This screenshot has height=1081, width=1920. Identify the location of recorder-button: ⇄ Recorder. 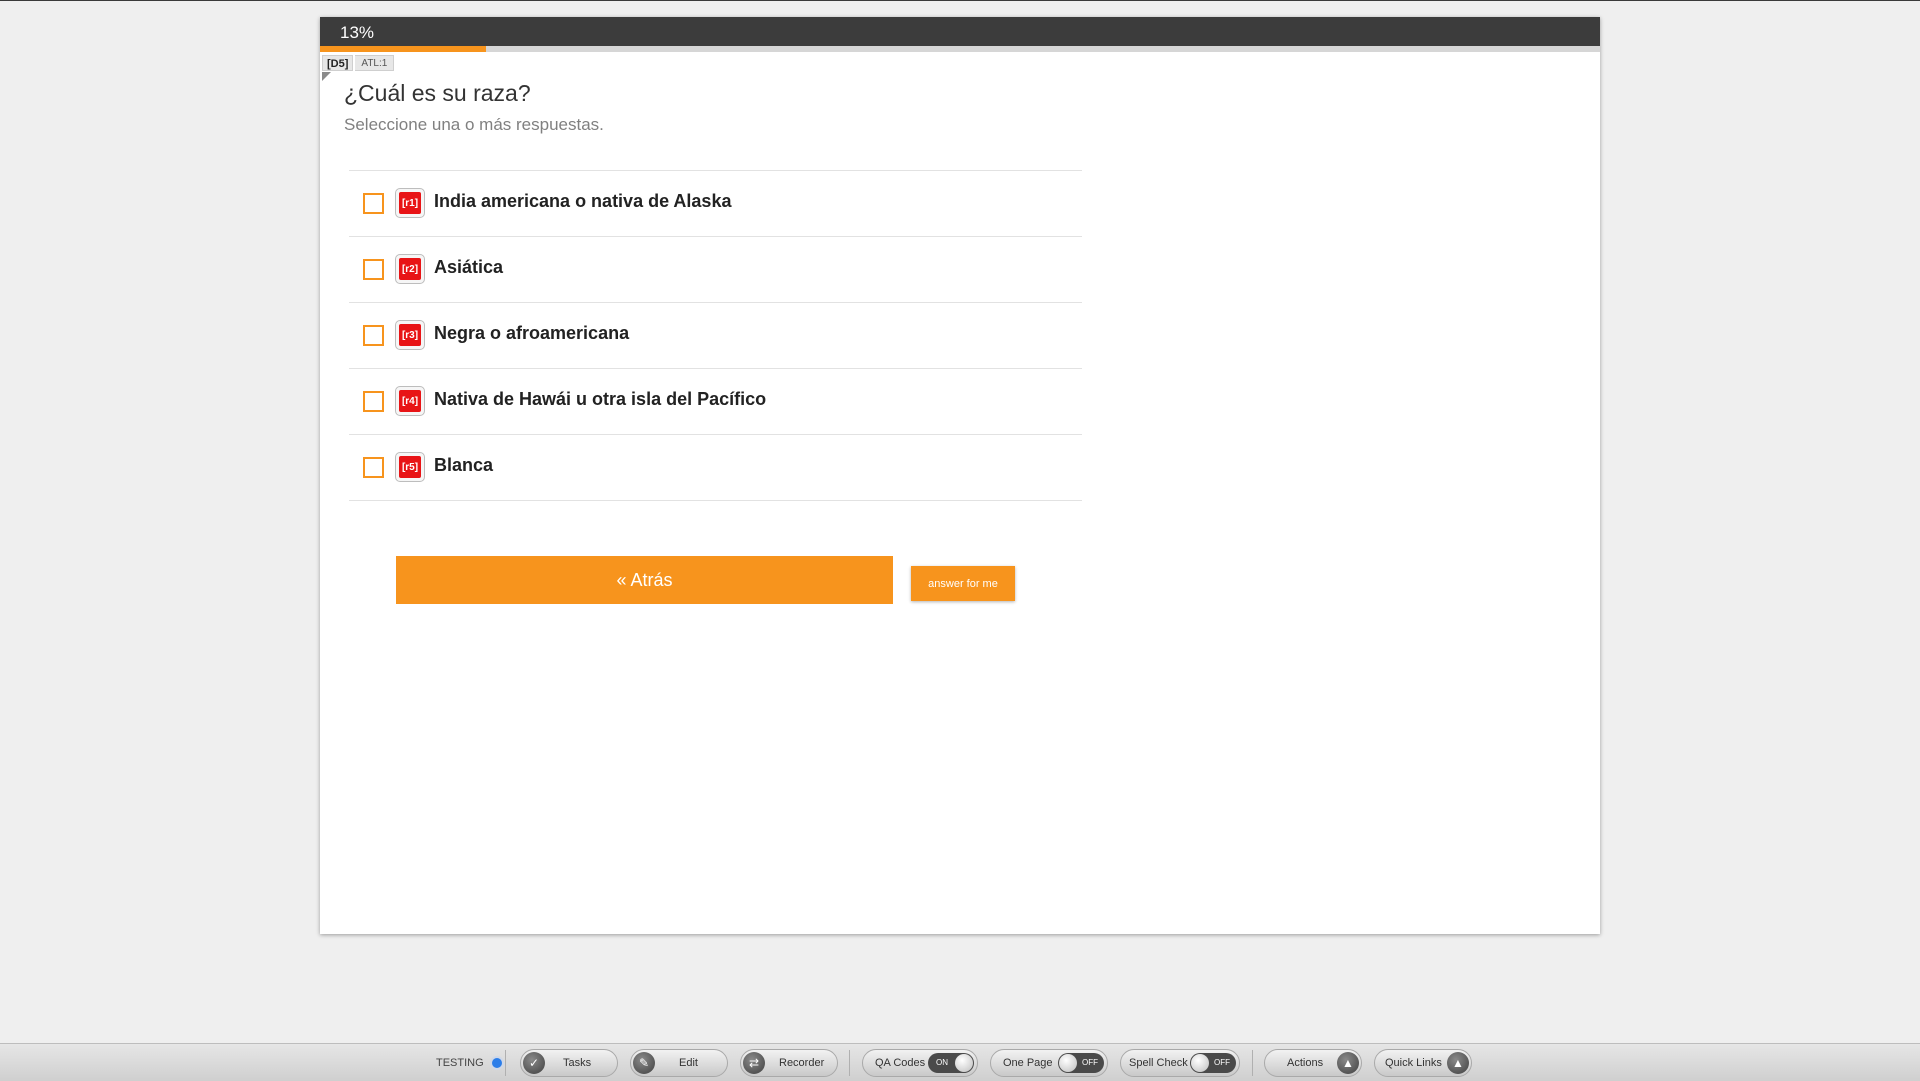
(789, 1063).